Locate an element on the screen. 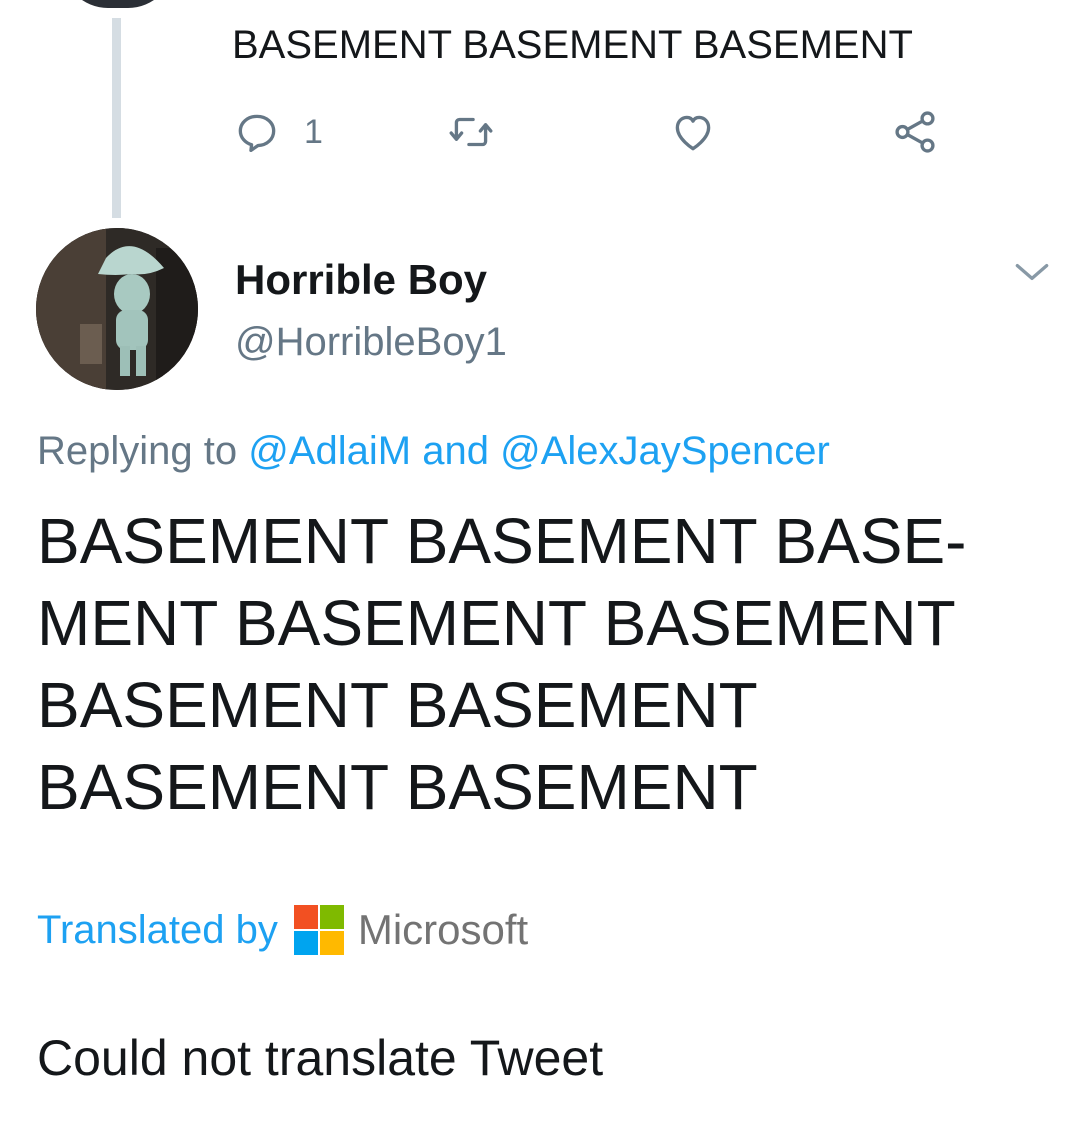 This screenshot has width=1080, height=1143. retweet-button is located at coordinates (471, 132).